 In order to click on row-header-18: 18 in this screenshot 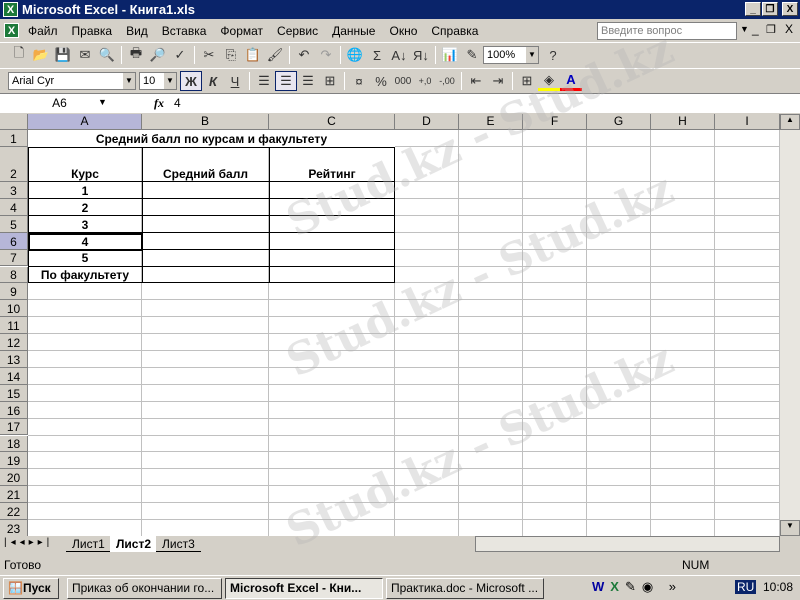, I will do `click(14, 444)`.